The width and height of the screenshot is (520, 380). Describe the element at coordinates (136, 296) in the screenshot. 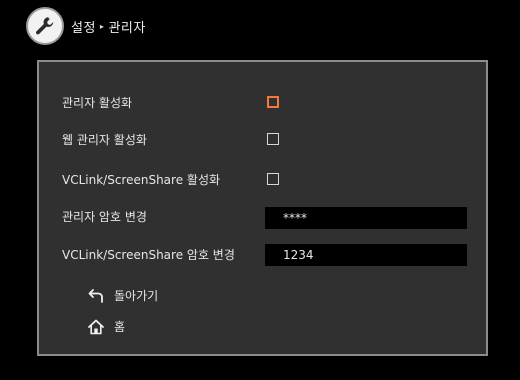

I see `back-label: 돌아가기` at that location.